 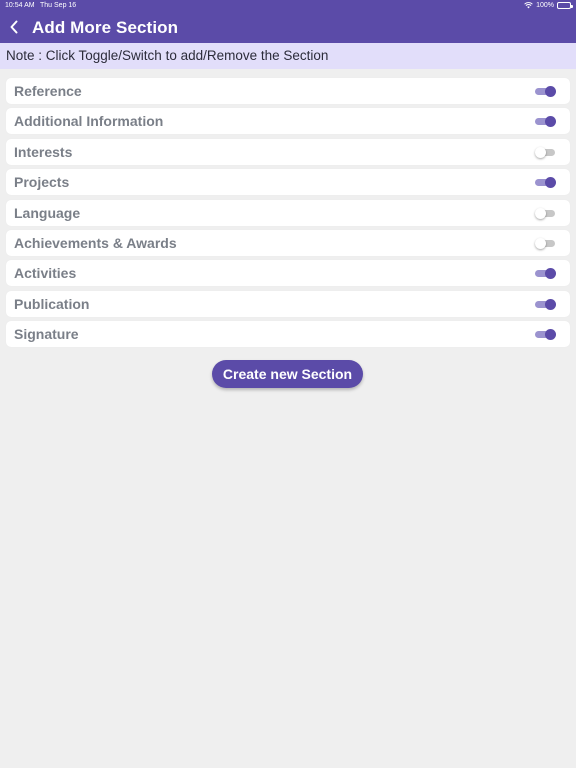 What do you see at coordinates (288, 182) in the screenshot?
I see `section-row-projects: Projects` at bounding box center [288, 182].